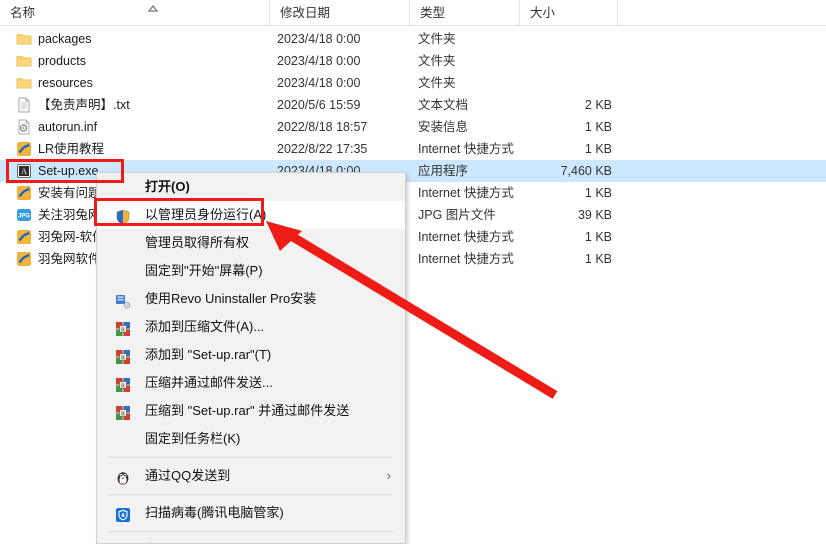 This screenshot has height=544, width=826. I want to click on context-menu-item-label: 管理员取得所有权, so click(197, 242).